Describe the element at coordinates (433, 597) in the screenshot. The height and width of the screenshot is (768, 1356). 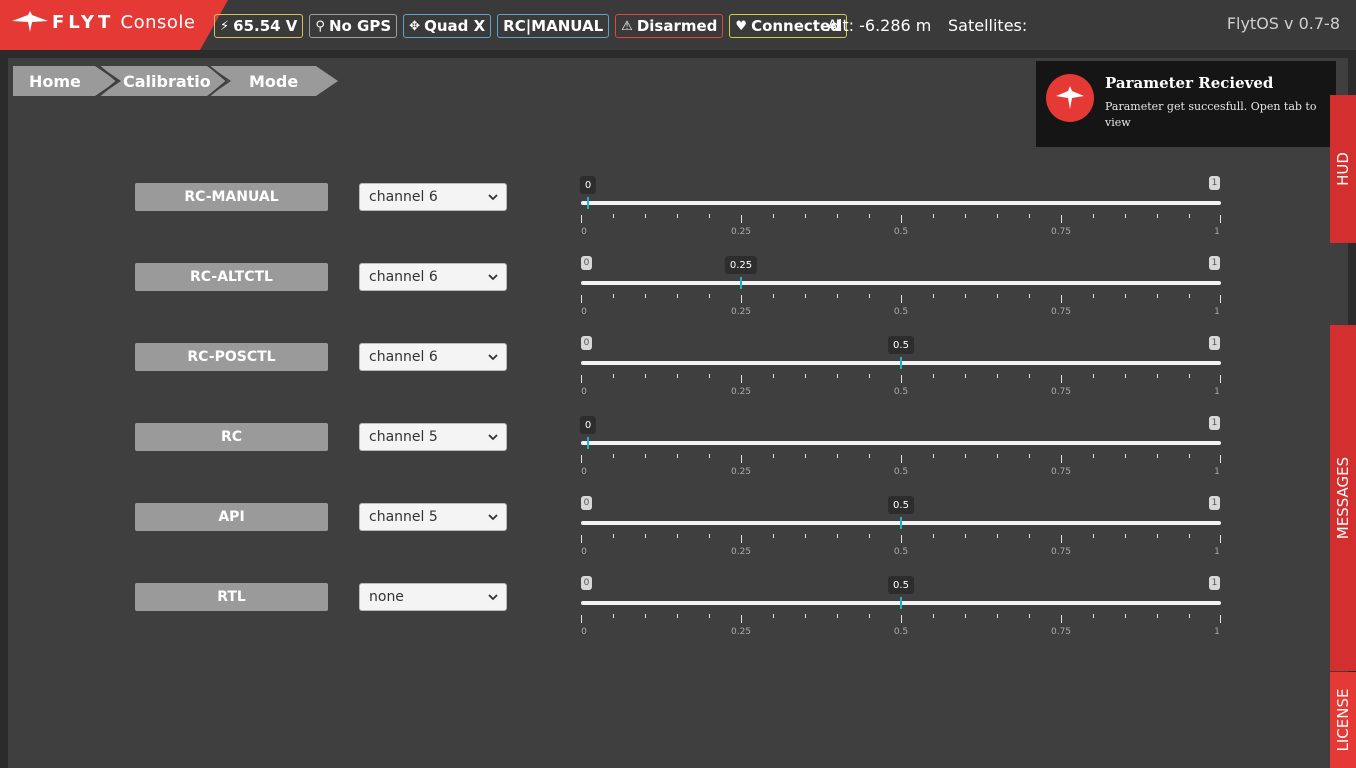
I see `channel-select: none` at that location.